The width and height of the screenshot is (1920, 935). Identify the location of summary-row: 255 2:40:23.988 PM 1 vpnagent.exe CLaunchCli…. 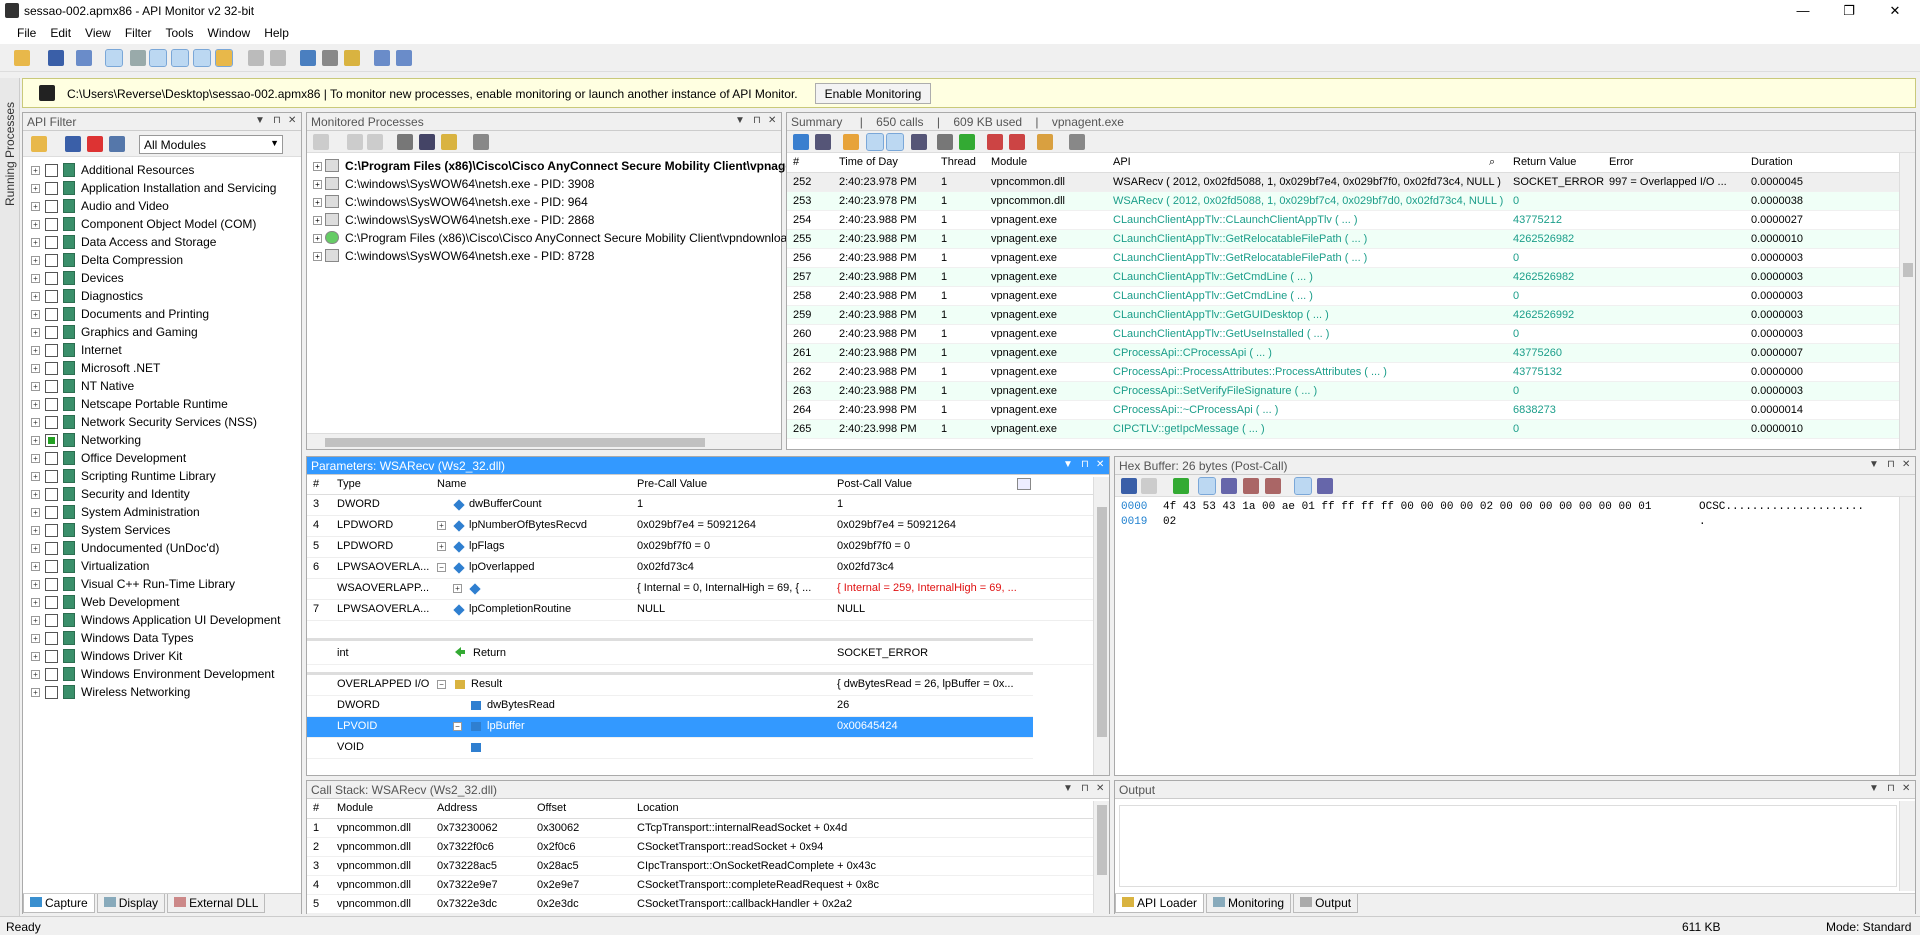
(1351, 239).